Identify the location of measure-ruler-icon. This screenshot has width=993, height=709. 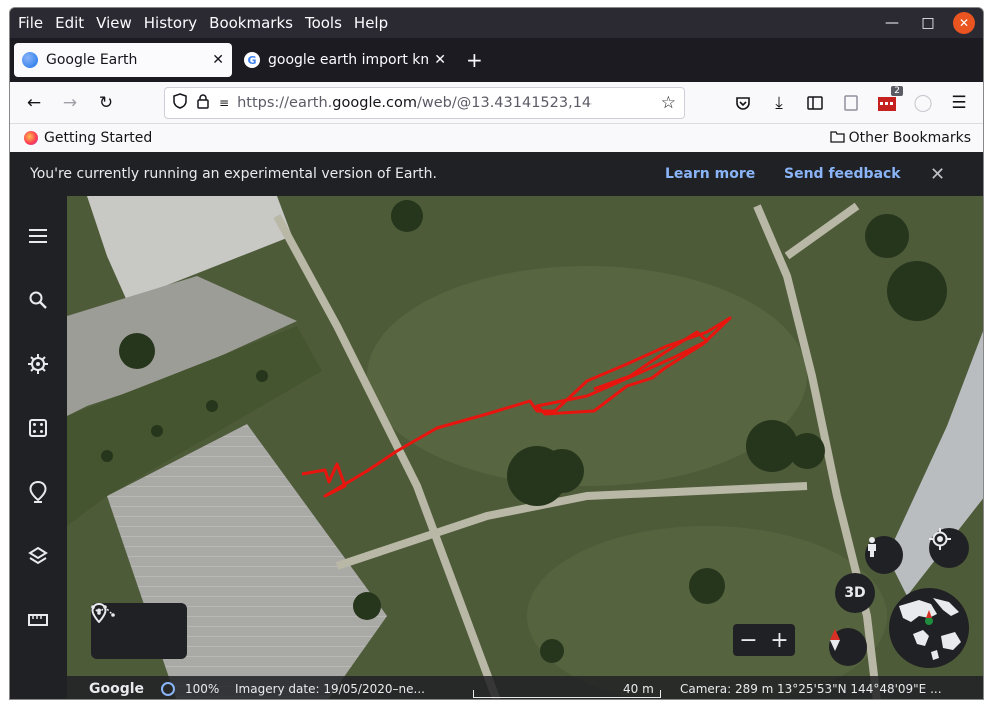
(38, 620).